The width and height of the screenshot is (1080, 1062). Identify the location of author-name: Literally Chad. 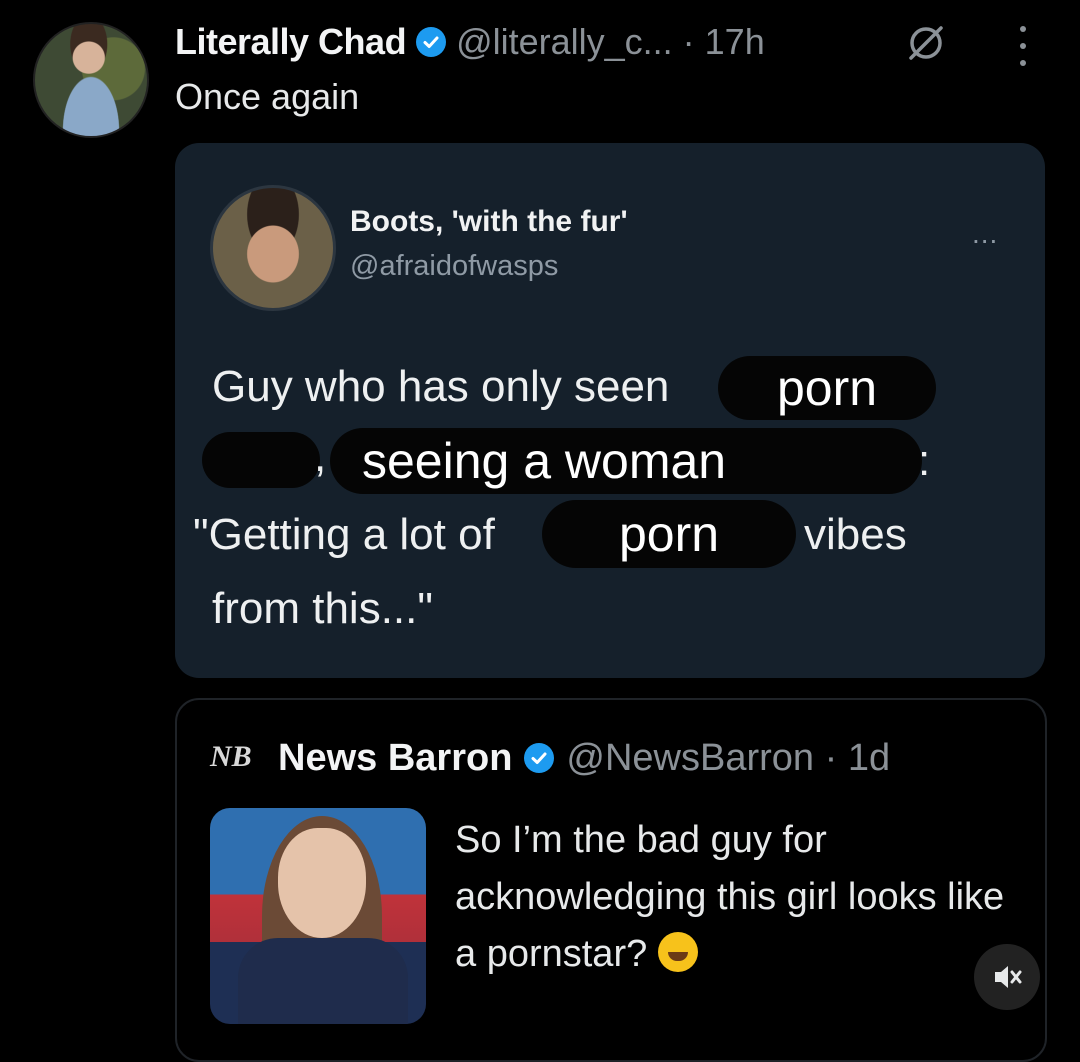
(291, 42).